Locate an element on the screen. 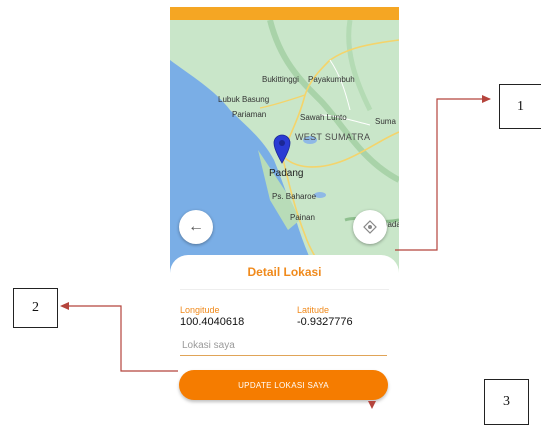 This screenshot has width=541, height=427. callout-1-leader is located at coordinates (442, 174).